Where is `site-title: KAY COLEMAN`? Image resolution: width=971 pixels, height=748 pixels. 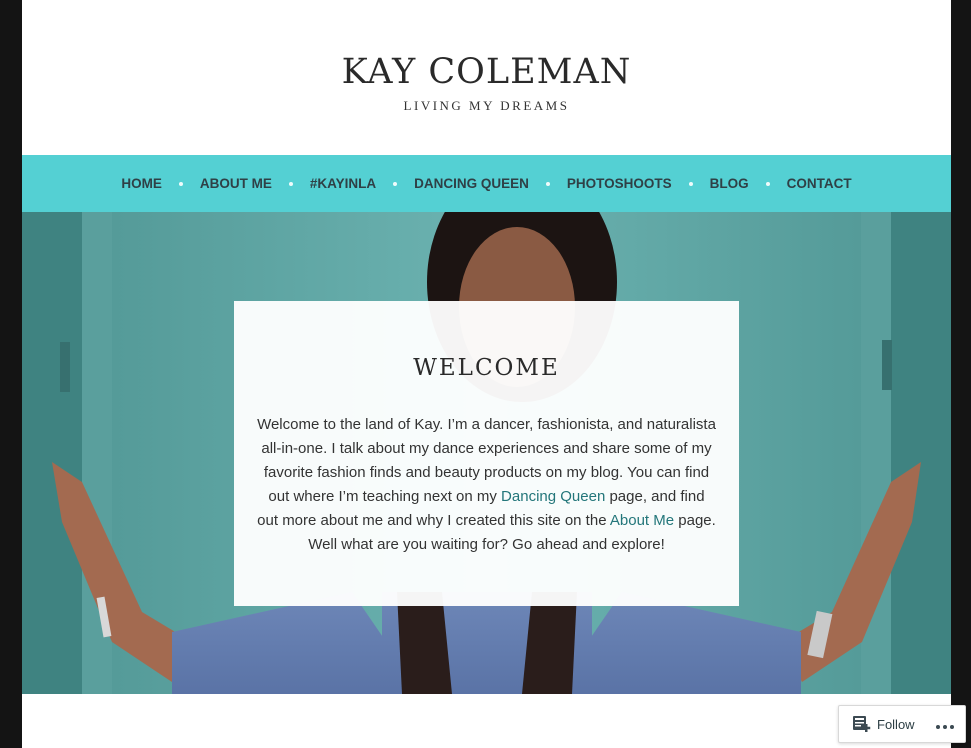
site-title: KAY COLEMAN is located at coordinates (486, 72).